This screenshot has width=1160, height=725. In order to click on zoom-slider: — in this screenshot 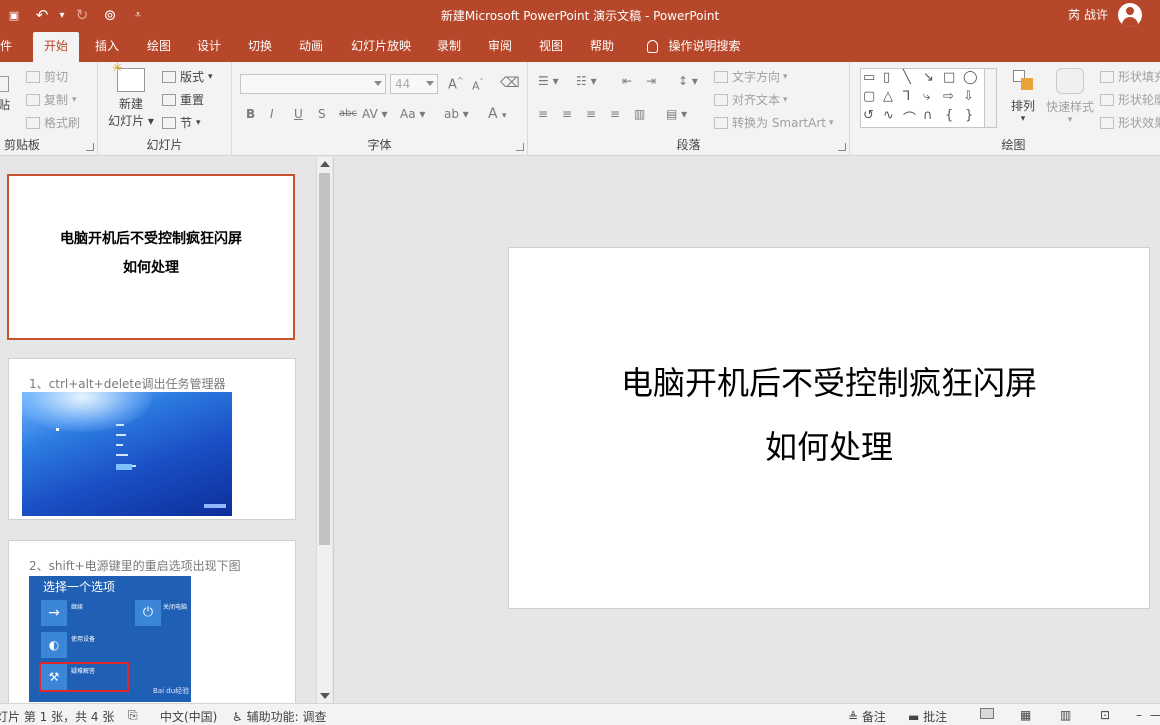, I will do `click(1155, 715)`.